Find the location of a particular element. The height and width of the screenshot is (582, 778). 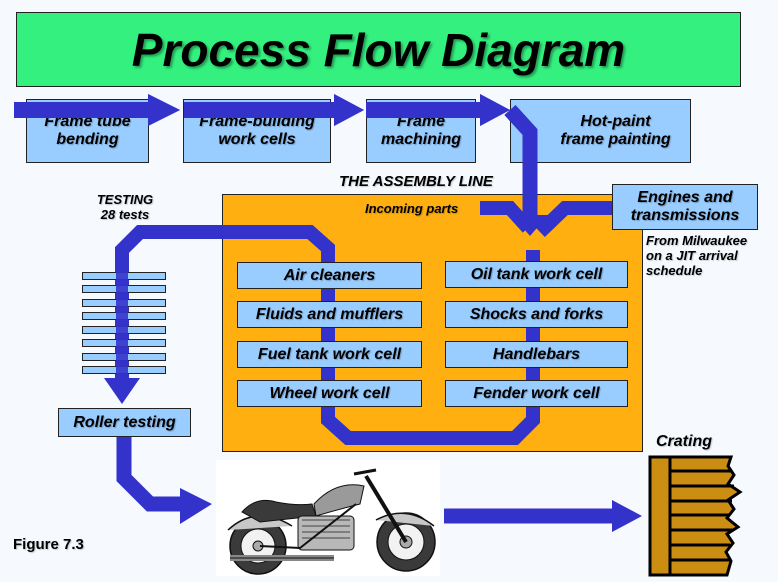

crating-label: Crating is located at coordinates (684, 441).